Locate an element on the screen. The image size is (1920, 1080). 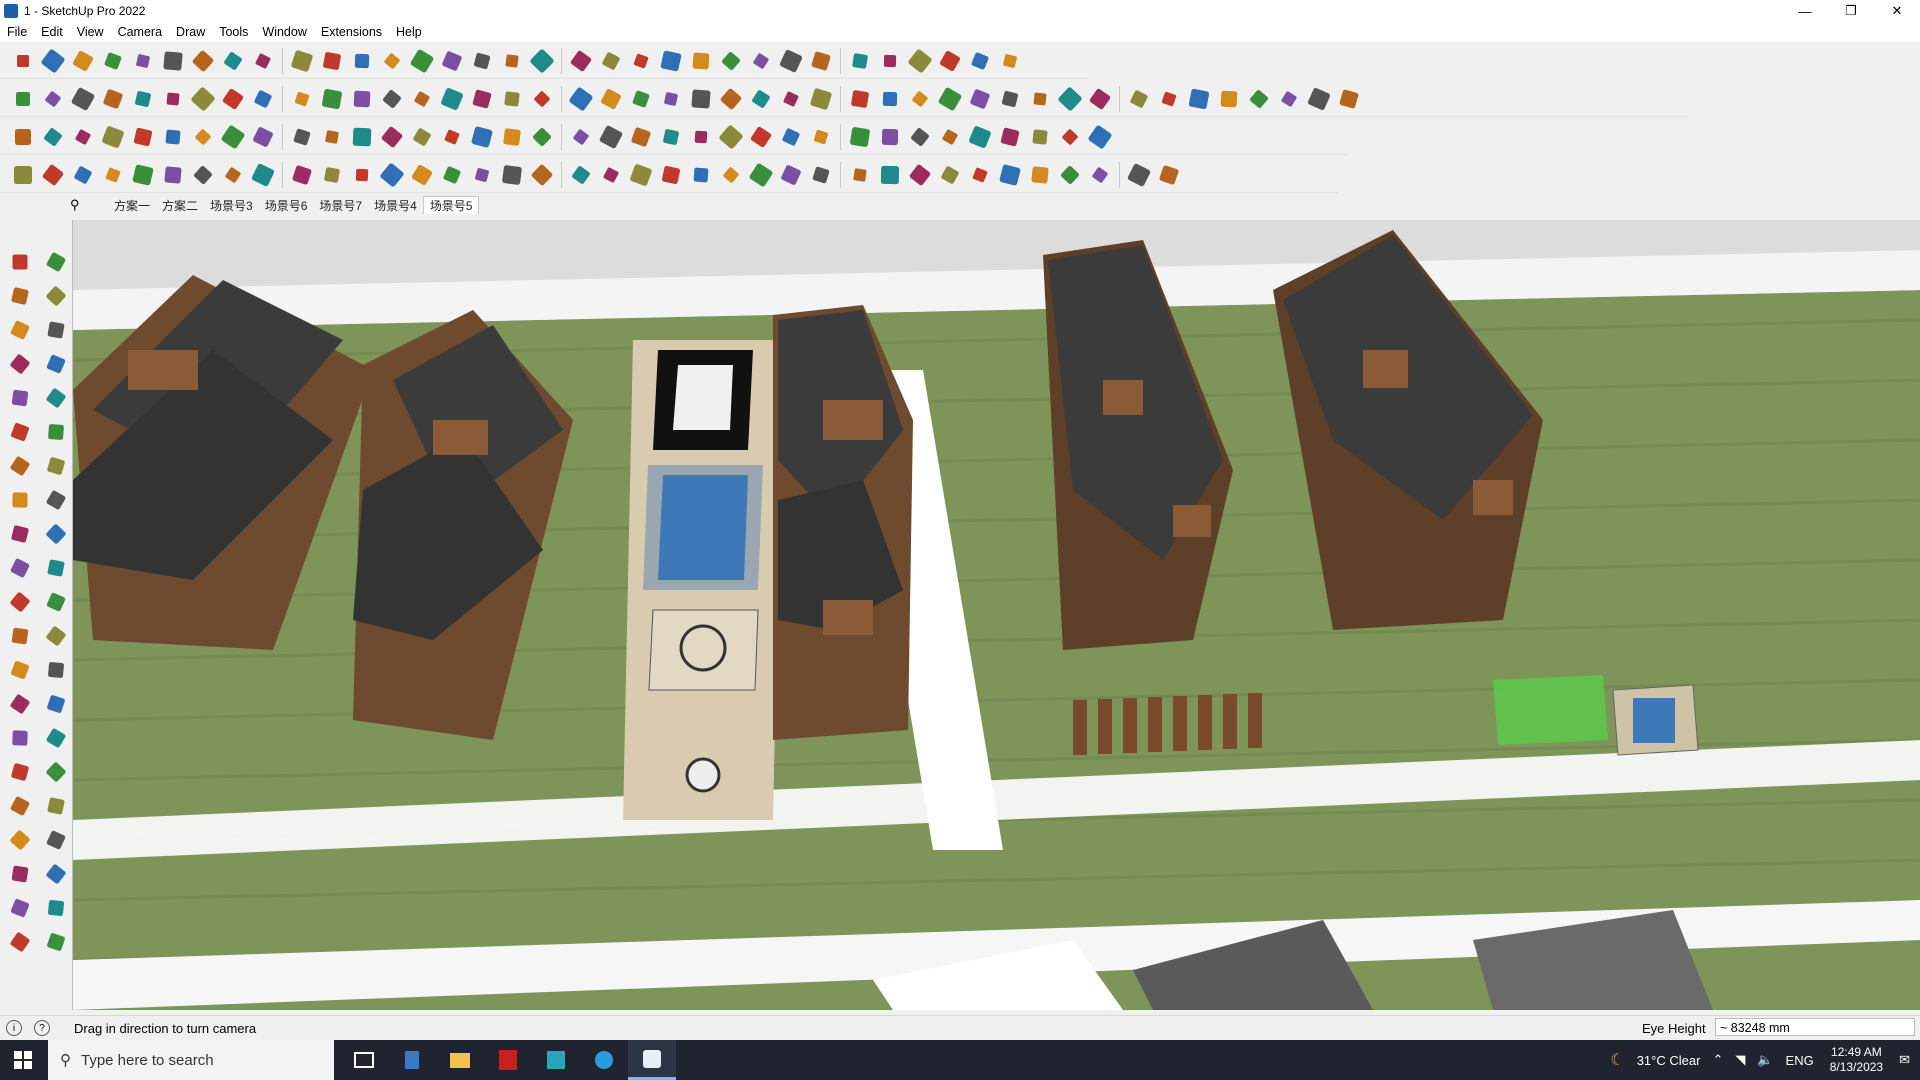
rail3-icon is located at coordinates (611, 175).